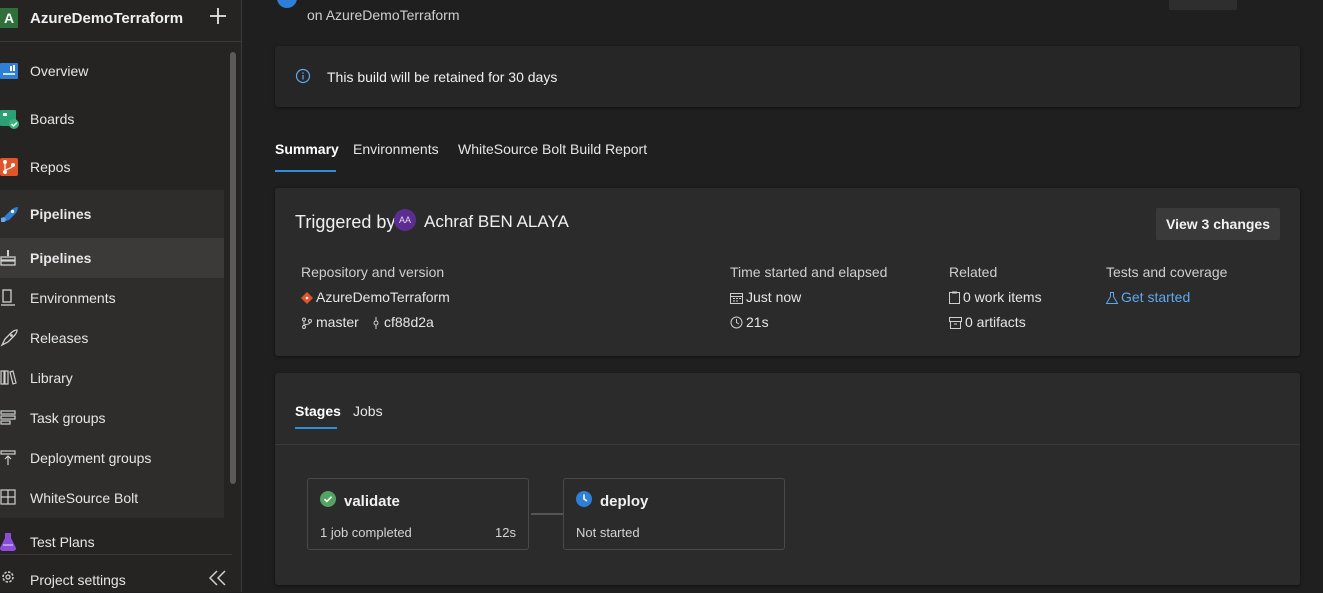 The image size is (1323, 593). What do you see at coordinates (368, 411) in the screenshot?
I see `tab-jobs: Jobs` at bounding box center [368, 411].